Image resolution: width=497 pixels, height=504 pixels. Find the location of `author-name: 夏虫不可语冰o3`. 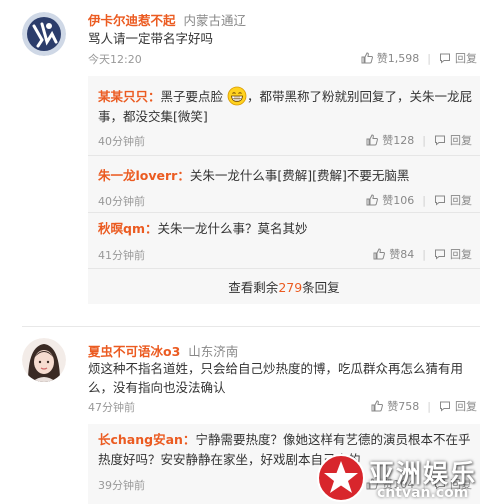

author-name: 夏虫不可语冰o3 is located at coordinates (134, 351).